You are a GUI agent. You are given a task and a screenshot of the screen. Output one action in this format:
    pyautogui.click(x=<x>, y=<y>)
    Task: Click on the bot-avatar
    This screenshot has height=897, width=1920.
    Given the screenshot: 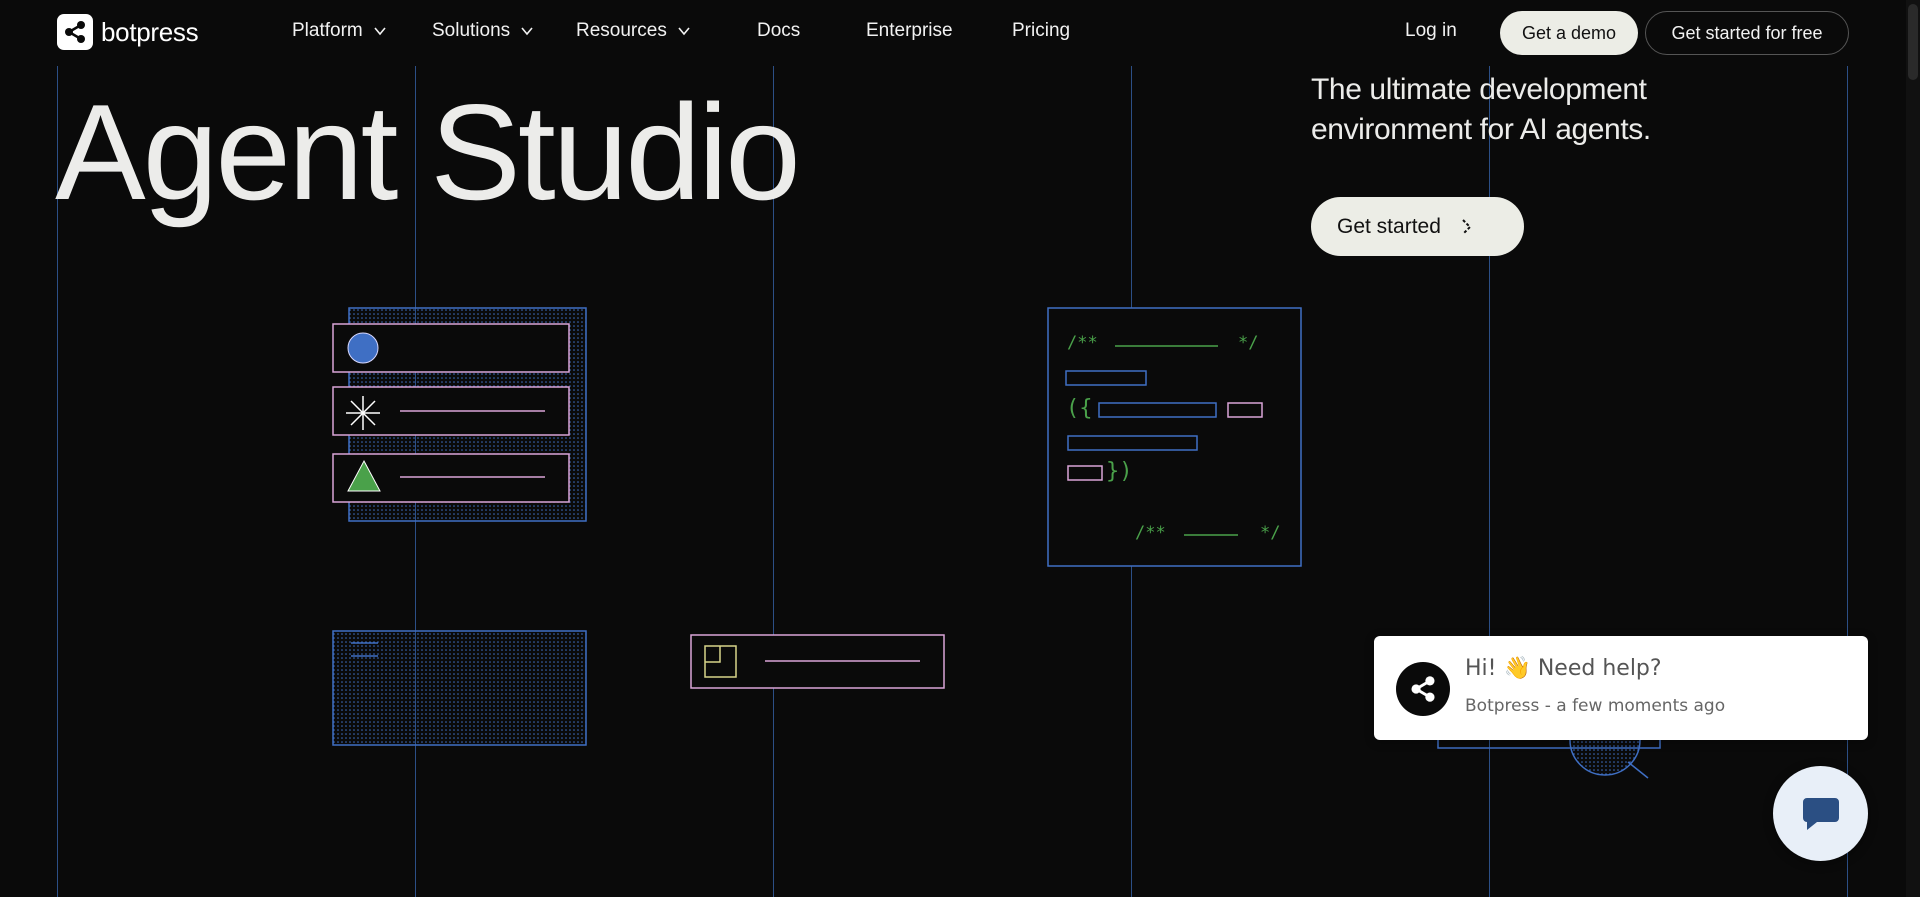 What is the action you would take?
    pyautogui.click(x=1423, y=689)
    